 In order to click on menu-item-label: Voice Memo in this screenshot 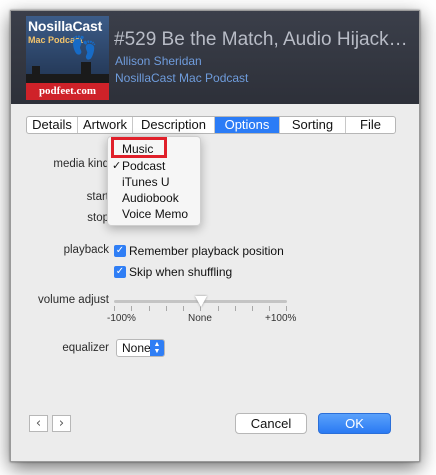, I will do `click(155, 214)`.